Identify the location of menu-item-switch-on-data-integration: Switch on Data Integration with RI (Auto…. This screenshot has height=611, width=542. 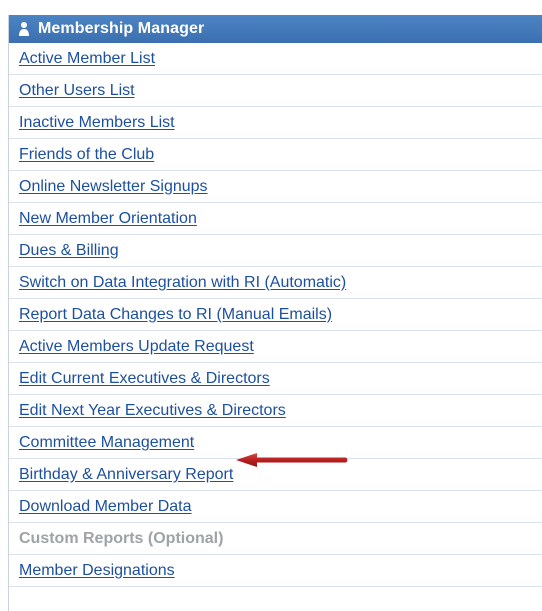
(275, 283).